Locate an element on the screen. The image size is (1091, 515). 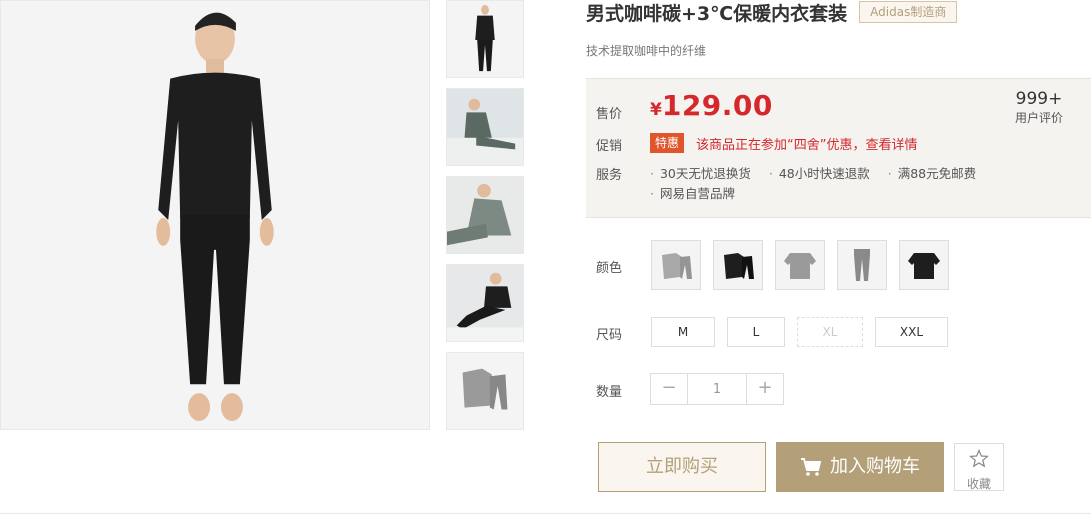
product-subtitle: 技术提取咖啡中的纤维 is located at coordinates (646, 51).